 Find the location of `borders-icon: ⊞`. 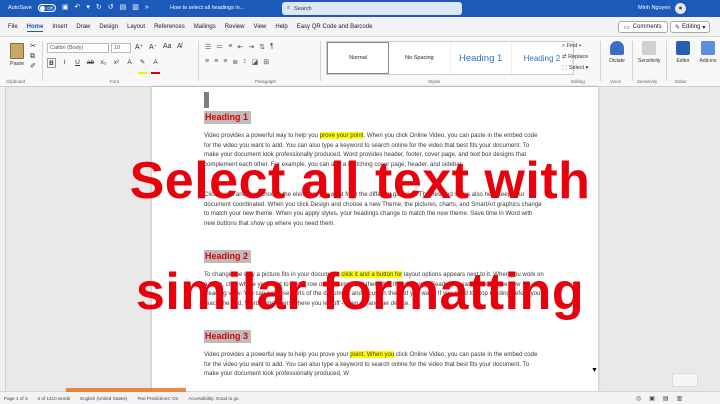

borders-icon: ⊞ is located at coordinates (266, 62).